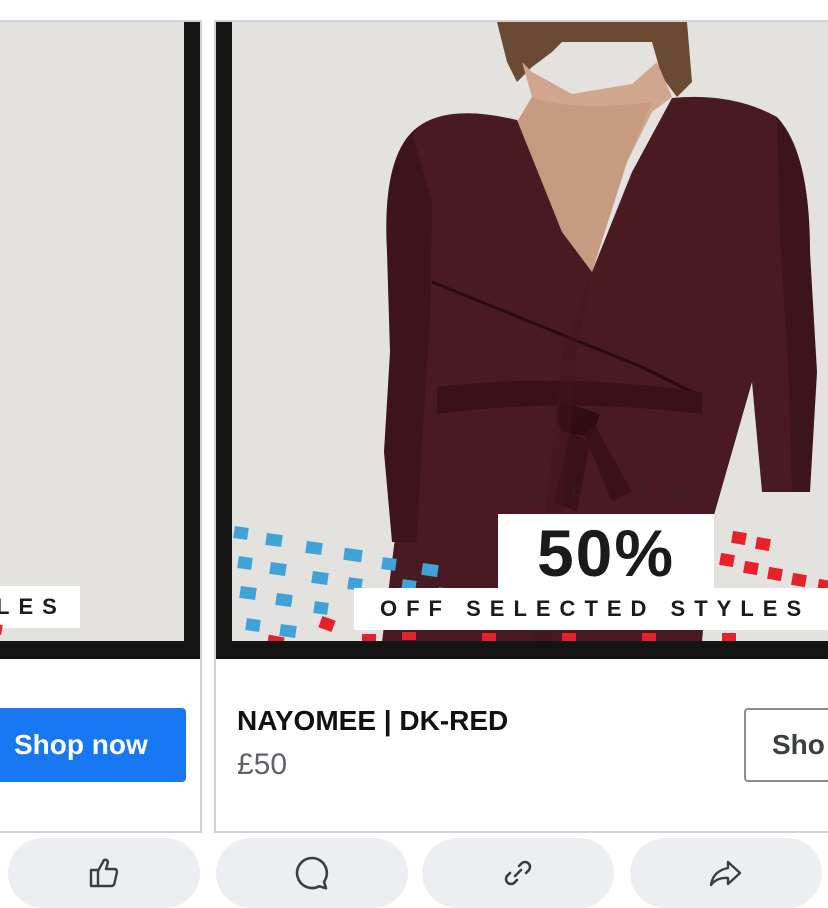 The width and height of the screenshot is (828, 908). What do you see at coordinates (262, 764) in the screenshot?
I see `product-price: £50` at bounding box center [262, 764].